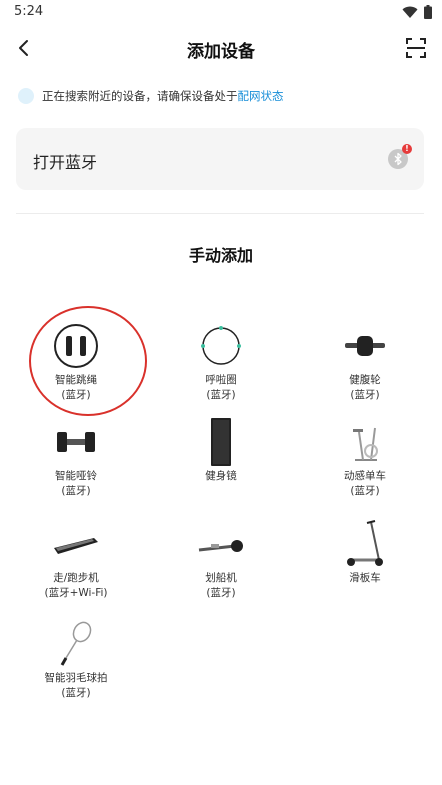  Describe the element at coordinates (76, 643) in the screenshot. I see `badminton-racket-icon` at that location.